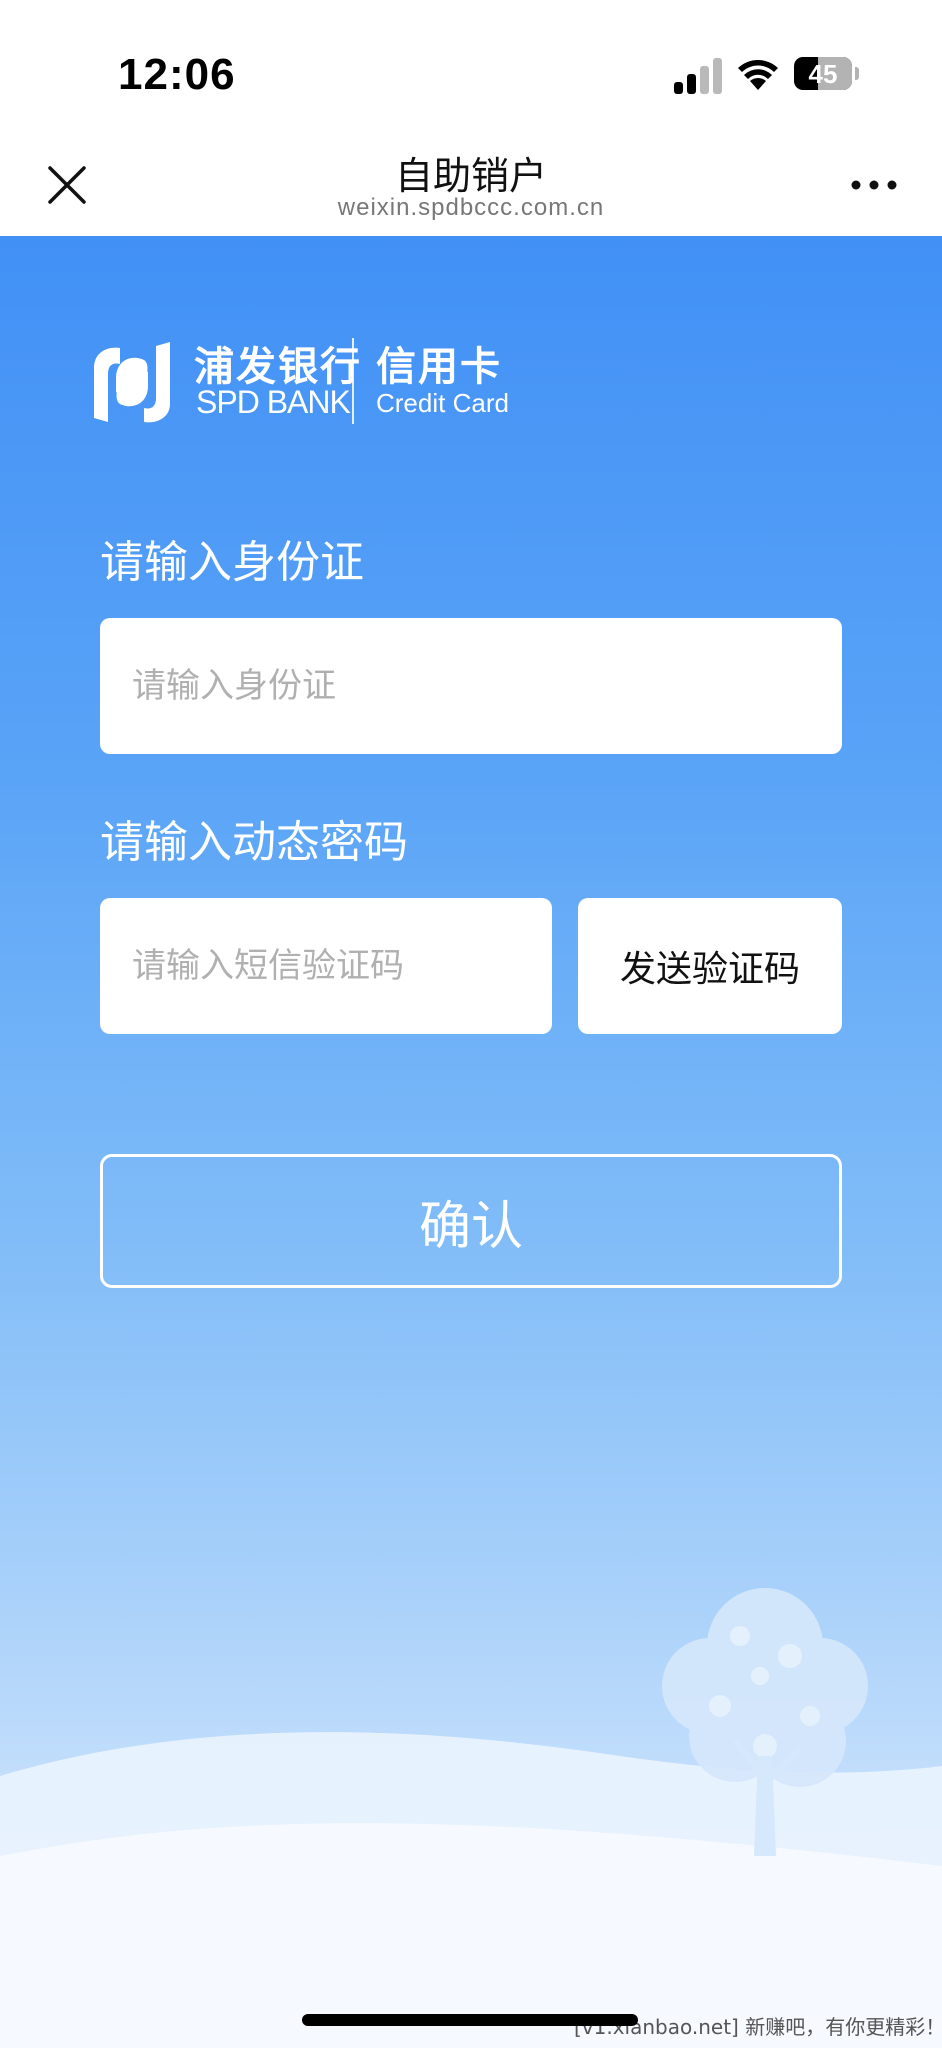  What do you see at coordinates (177, 74) in the screenshot?
I see `status-time: 12:06` at bounding box center [177, 74].